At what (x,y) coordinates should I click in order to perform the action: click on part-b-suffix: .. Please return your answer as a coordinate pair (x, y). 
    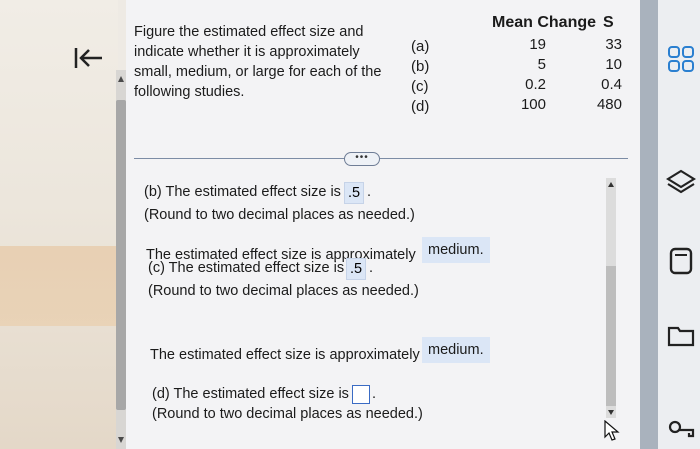
    Looking at the image, I should click on (369, 192).